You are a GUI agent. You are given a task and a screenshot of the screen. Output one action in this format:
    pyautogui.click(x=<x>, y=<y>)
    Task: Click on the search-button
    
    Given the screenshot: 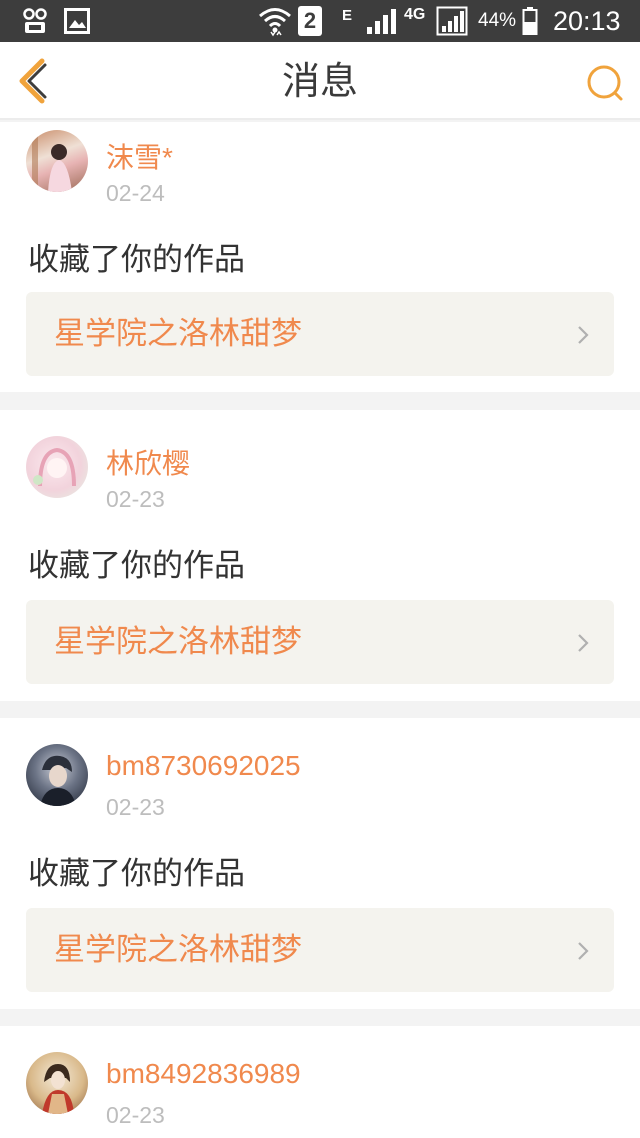 What is the action you would take?
    pyautogui.click(x=605, y=83)
    